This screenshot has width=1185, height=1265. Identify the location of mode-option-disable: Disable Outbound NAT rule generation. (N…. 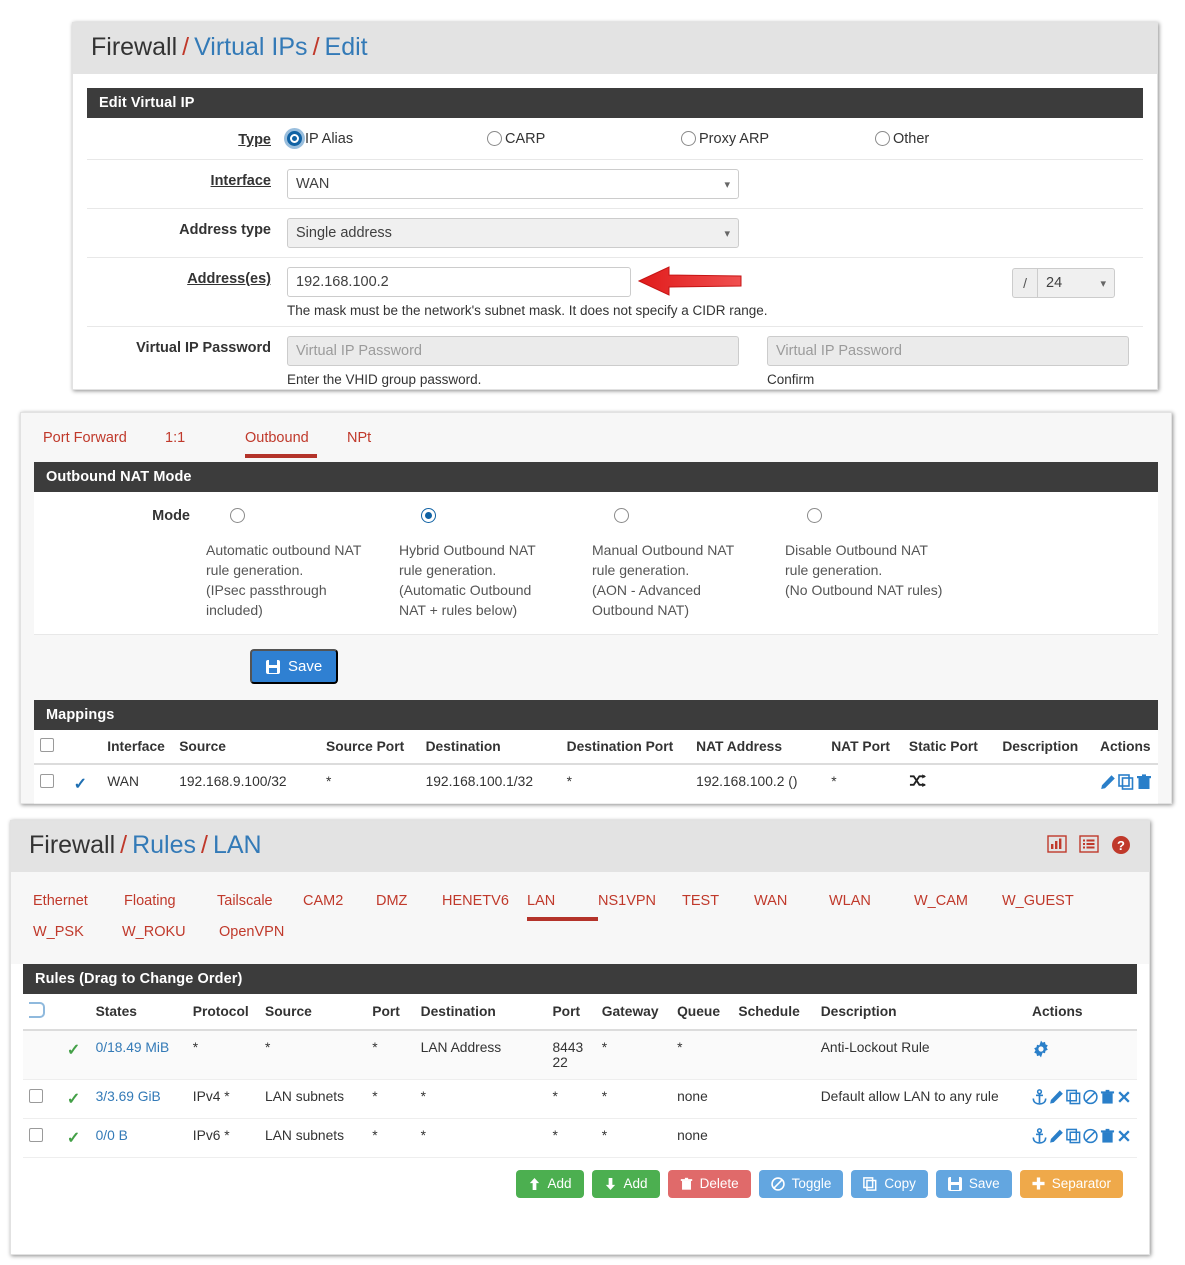
(881, 564).